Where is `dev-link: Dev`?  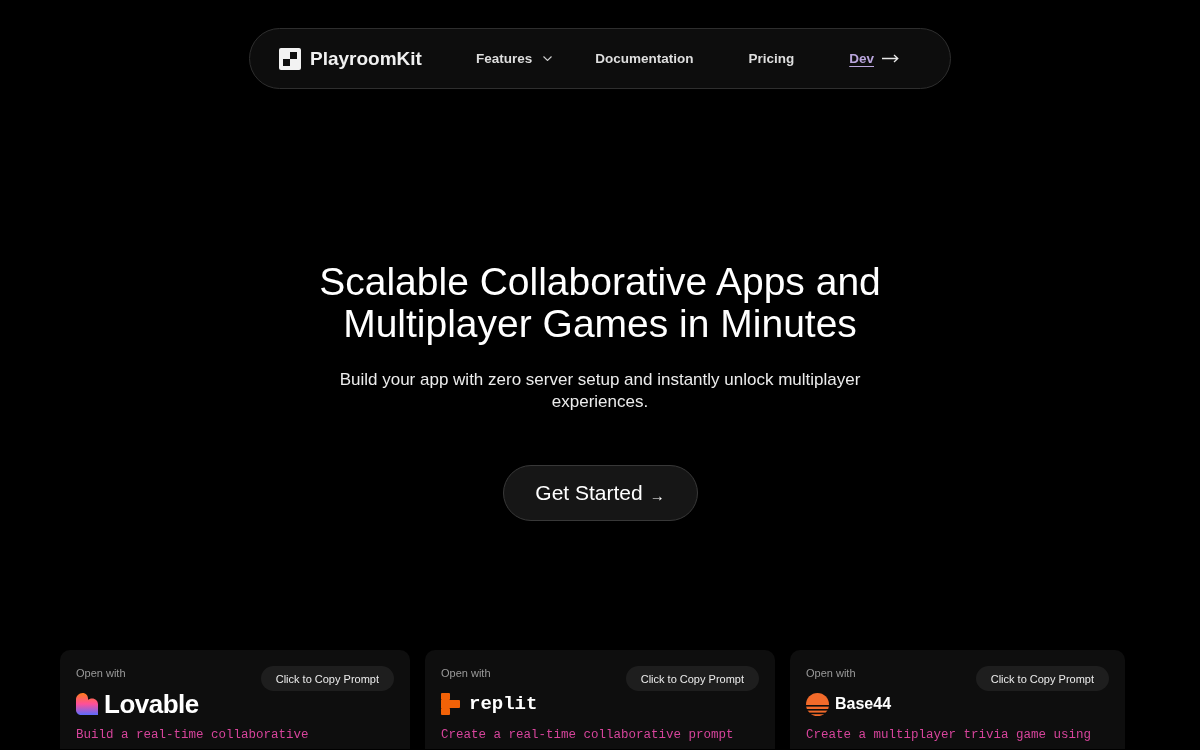 dev-link: Dev is located at coordinates (874, 58).